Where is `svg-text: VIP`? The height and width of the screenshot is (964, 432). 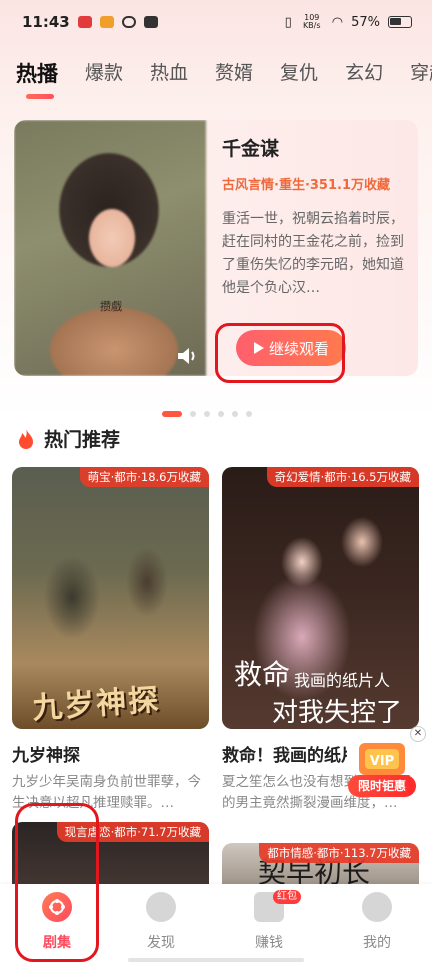 svg-text: VIP is located at coordinates (382, 761).